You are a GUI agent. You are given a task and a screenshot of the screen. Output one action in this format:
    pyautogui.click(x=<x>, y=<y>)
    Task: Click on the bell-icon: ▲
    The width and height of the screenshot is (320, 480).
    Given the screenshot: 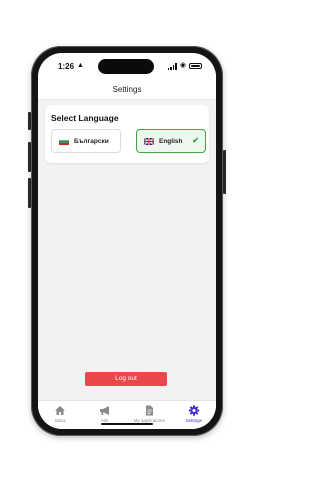 What is the action you would take?
    pyautogui.click(x=80, y=65)
    